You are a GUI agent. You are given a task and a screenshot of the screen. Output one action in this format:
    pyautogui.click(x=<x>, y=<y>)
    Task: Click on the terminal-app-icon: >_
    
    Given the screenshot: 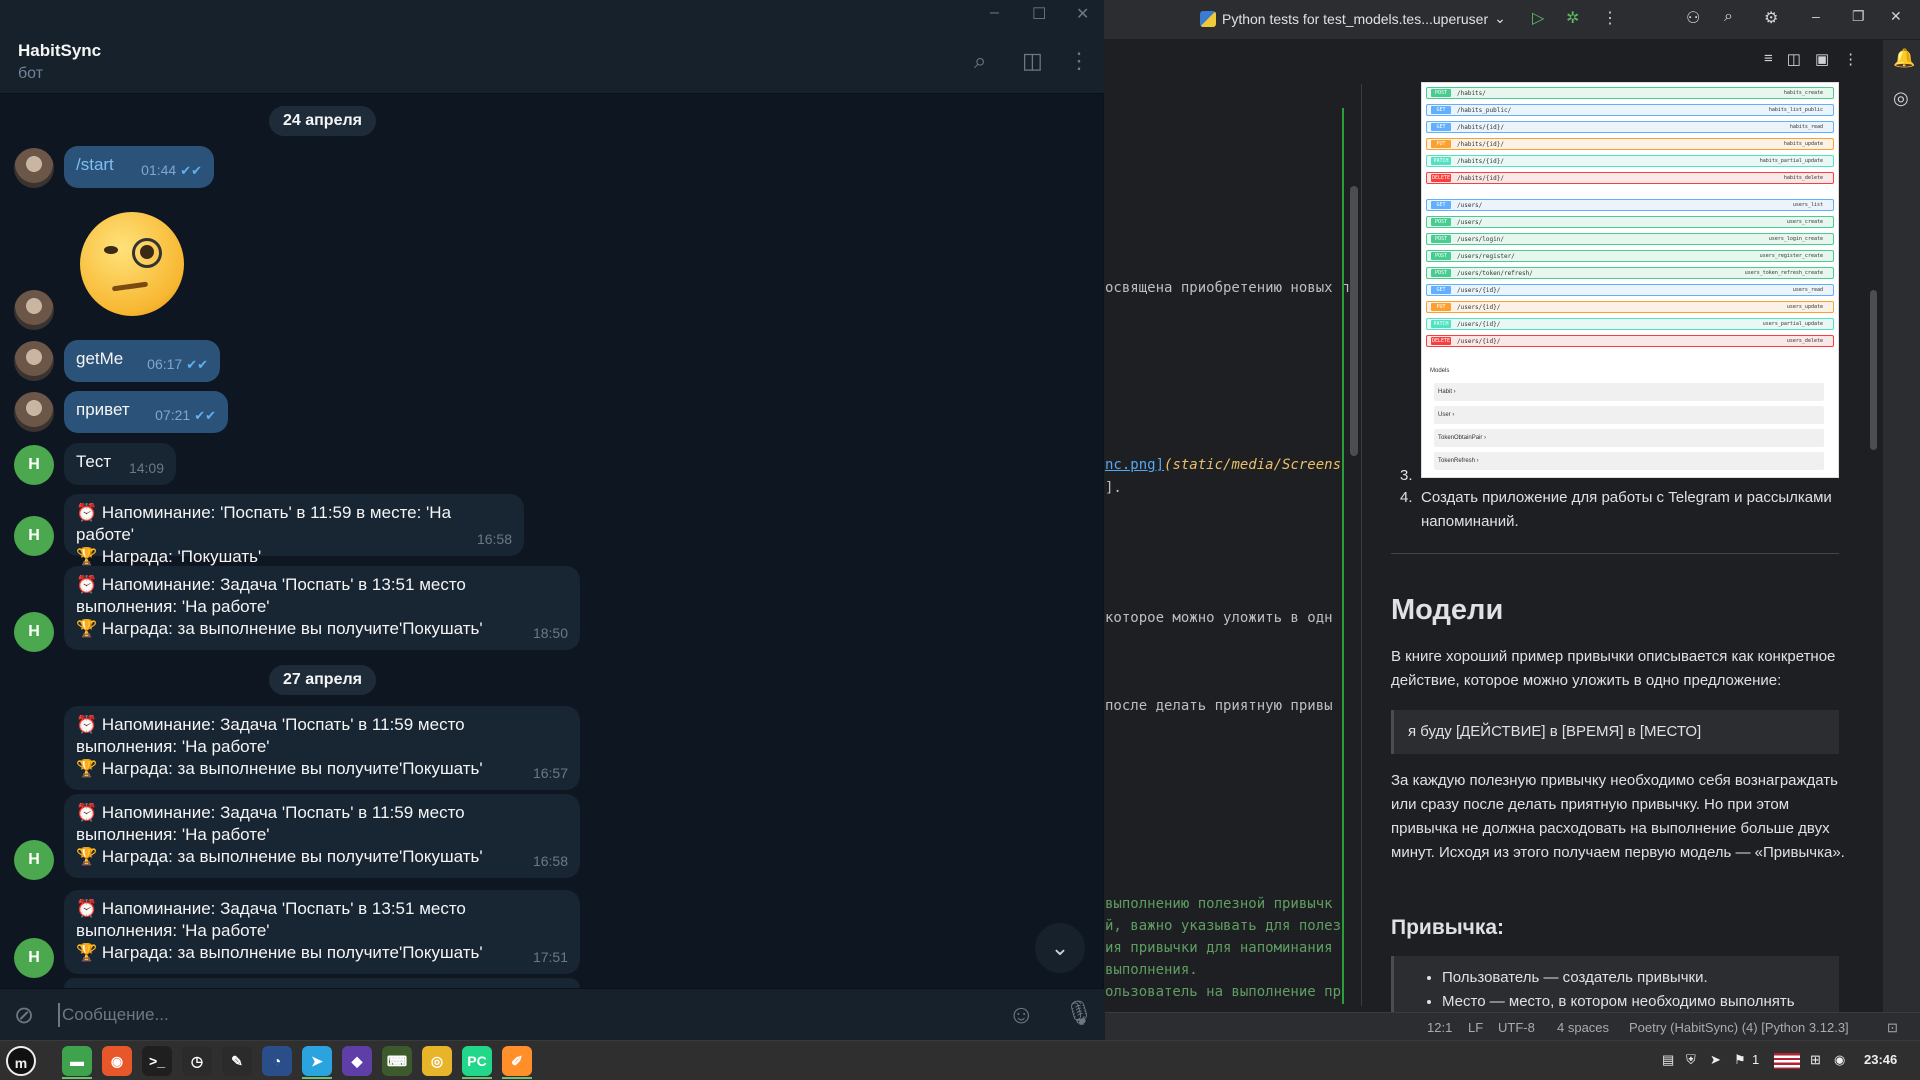 What is the action you would take?
    pyautogui.click(x=157, y=1061)
    